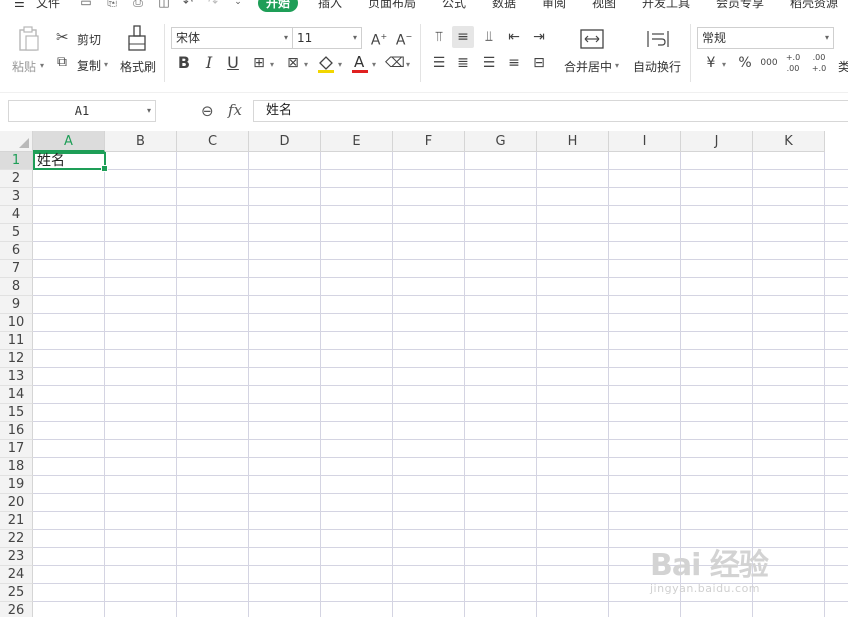 The height and width of the screenshot is (617, 848). Describe the element at coordinates (489, 37) in the screenshot. I see `align-bottom-icon: ⫫` at that location.